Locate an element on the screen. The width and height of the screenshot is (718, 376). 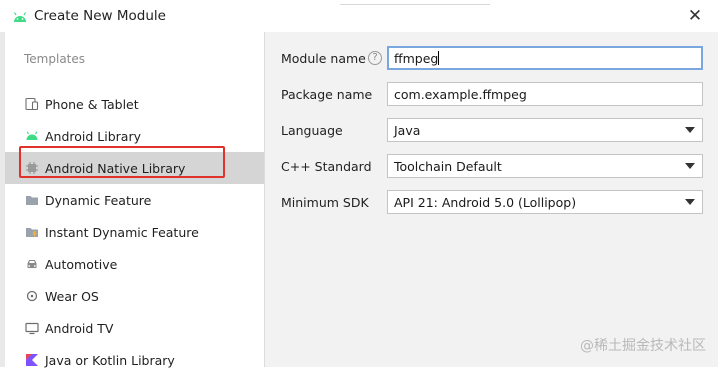
template-item-label: Wear OS is located at coordinates (72, 296).